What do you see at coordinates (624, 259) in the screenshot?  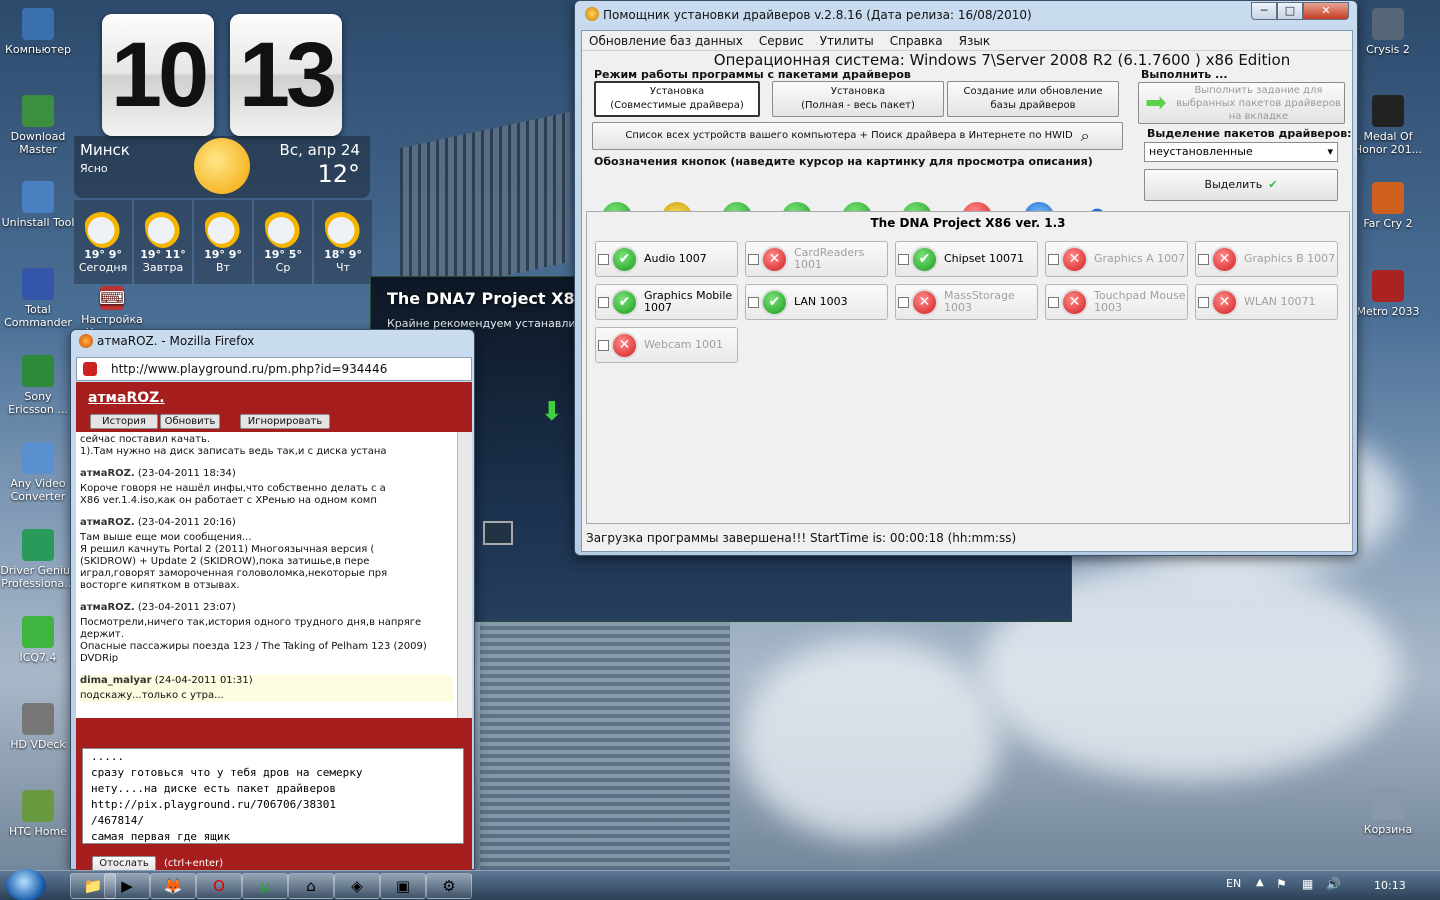 I see `installed-check-icon: ✔` at bounding box center [624, 259].